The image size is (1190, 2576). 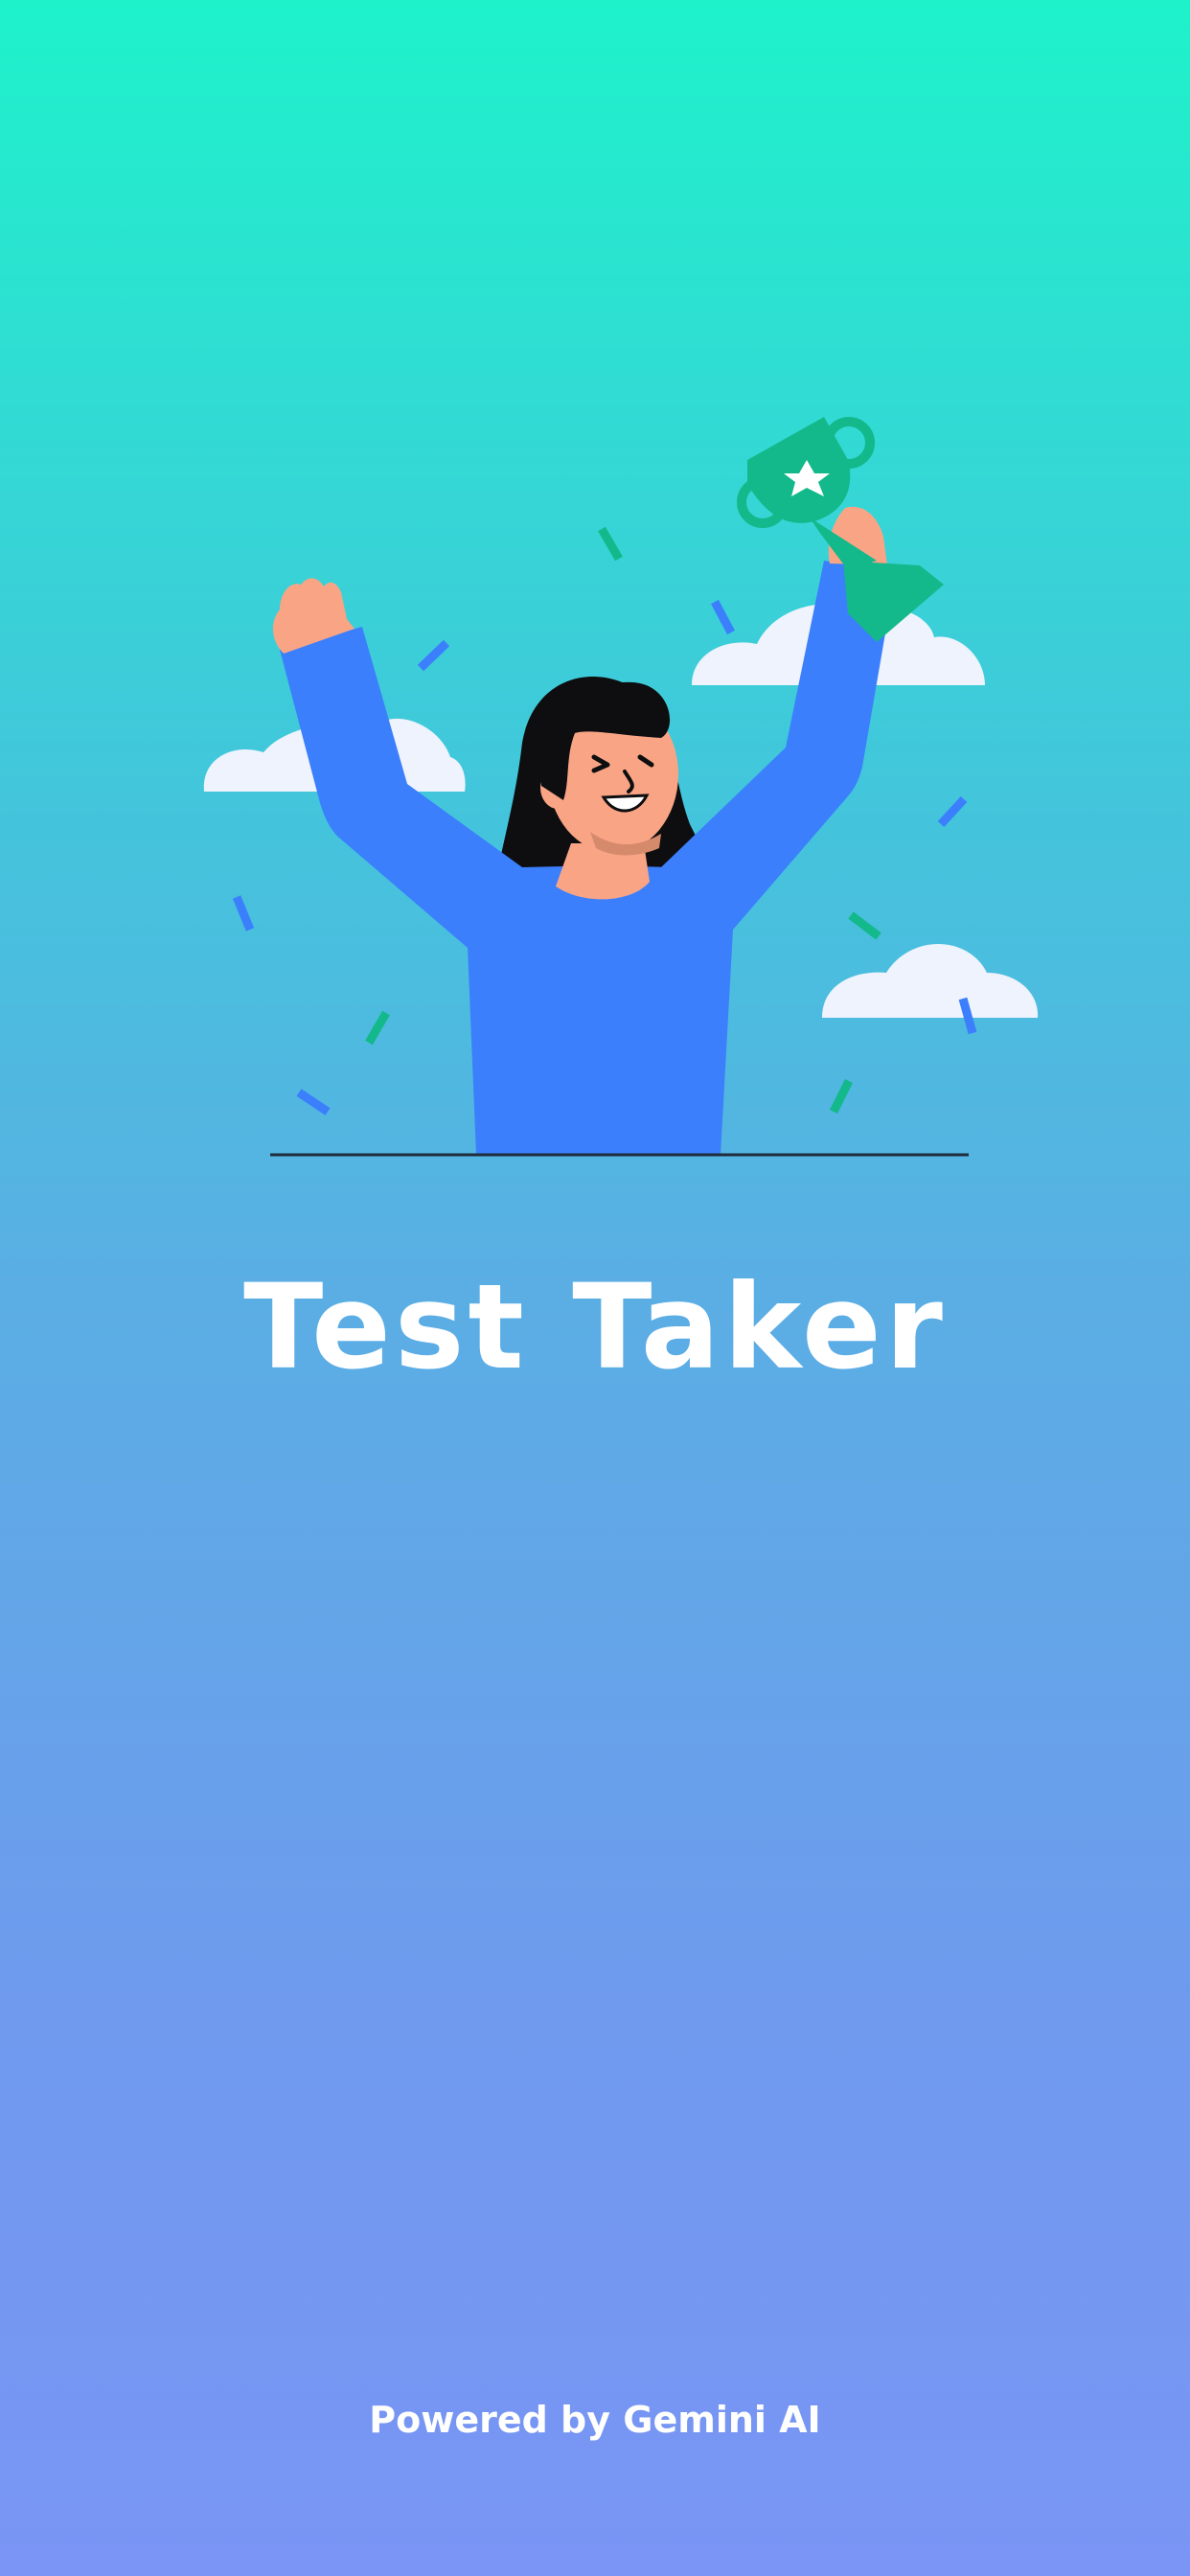 I want to click on cloud-icon, so click(x=931, y=981).